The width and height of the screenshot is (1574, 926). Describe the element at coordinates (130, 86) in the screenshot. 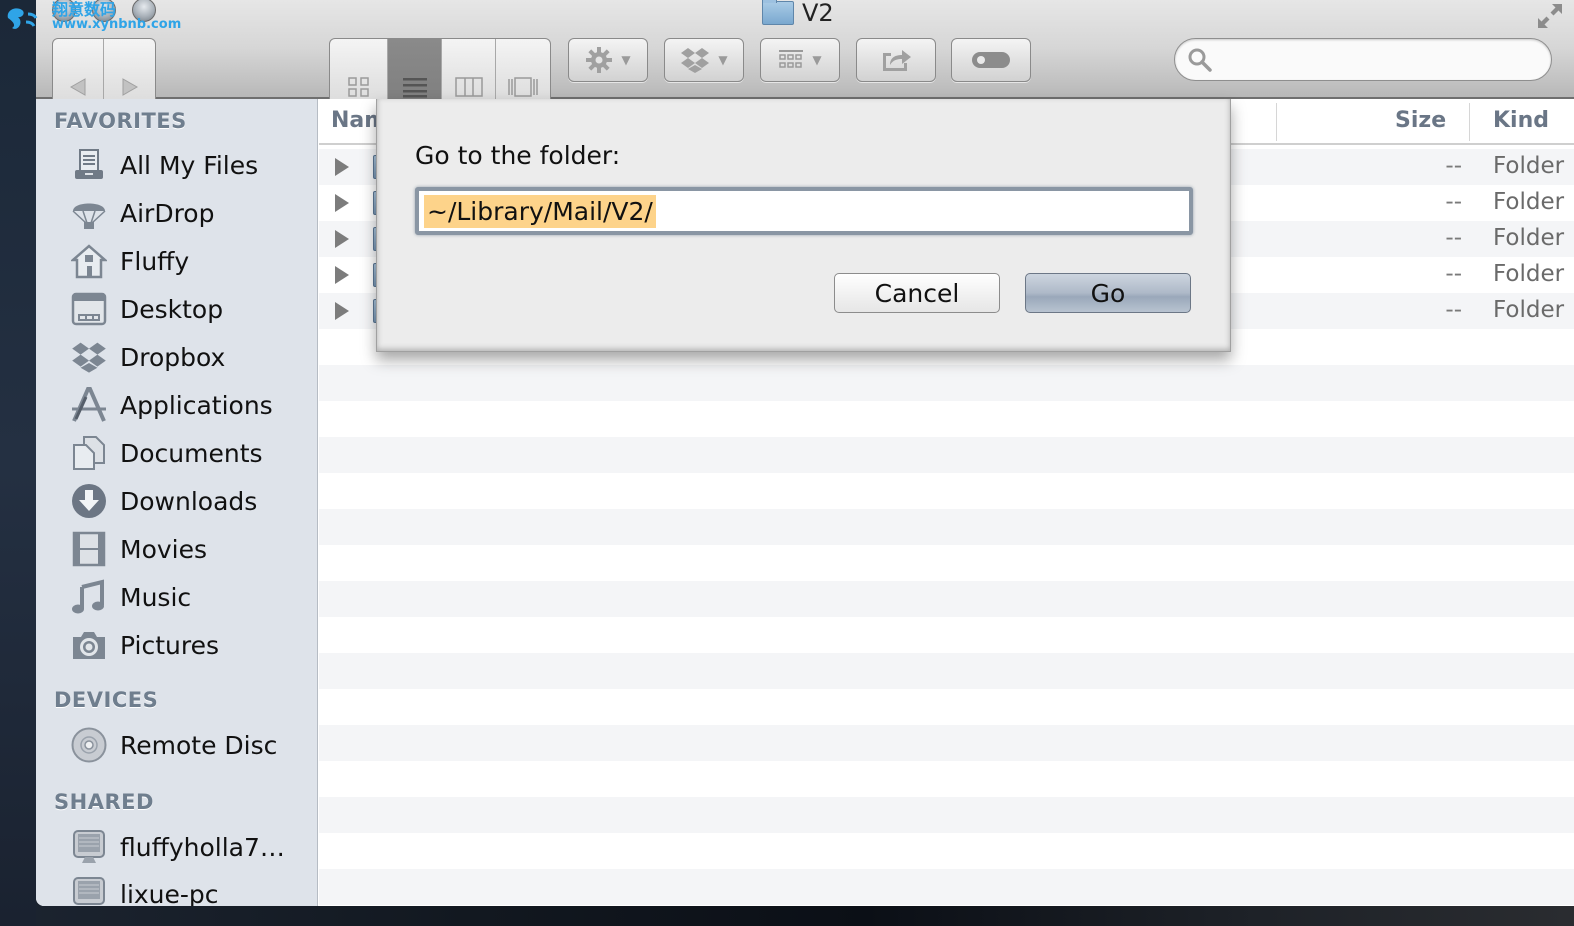

I see `forward-arrow-icon` at that location.